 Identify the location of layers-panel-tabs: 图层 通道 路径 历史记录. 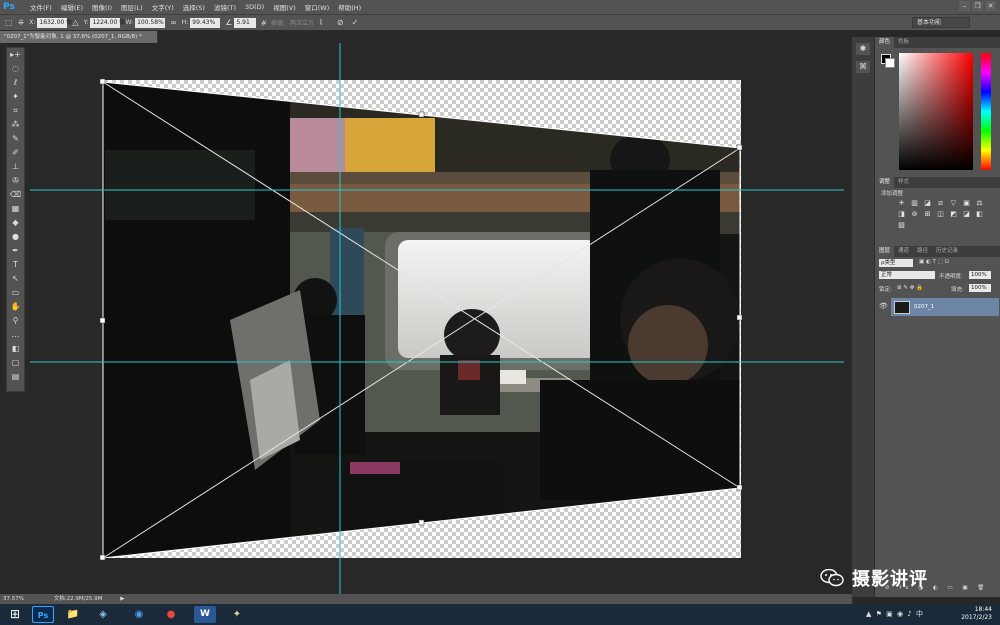
(937, 251).